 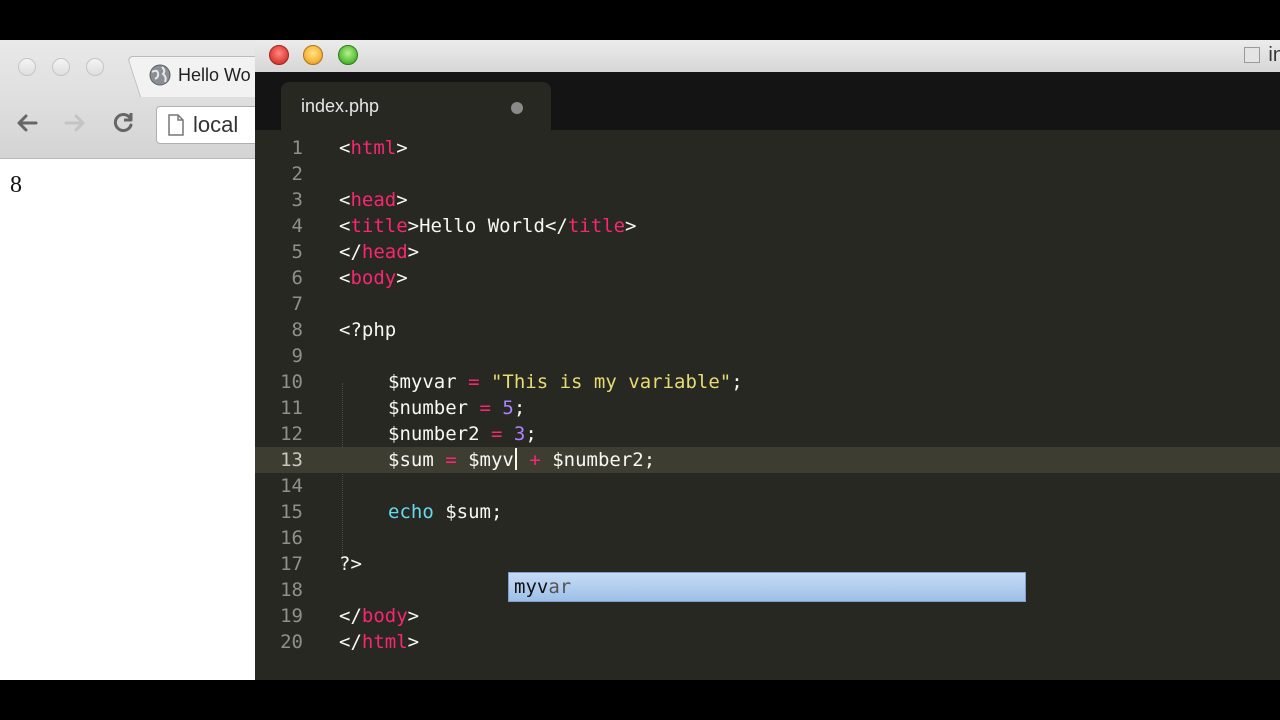 I want to click on code-line: 6 <body>, so click(x=767, y=278).